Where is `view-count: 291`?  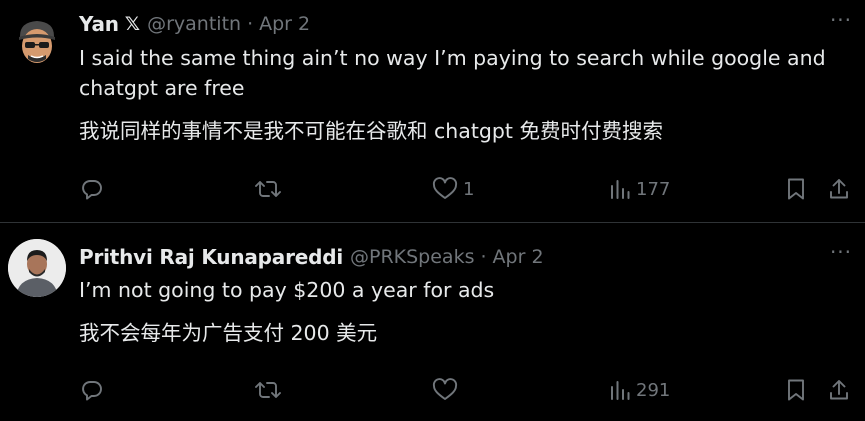
view-count: 291 is located at coordinates (653, 390).